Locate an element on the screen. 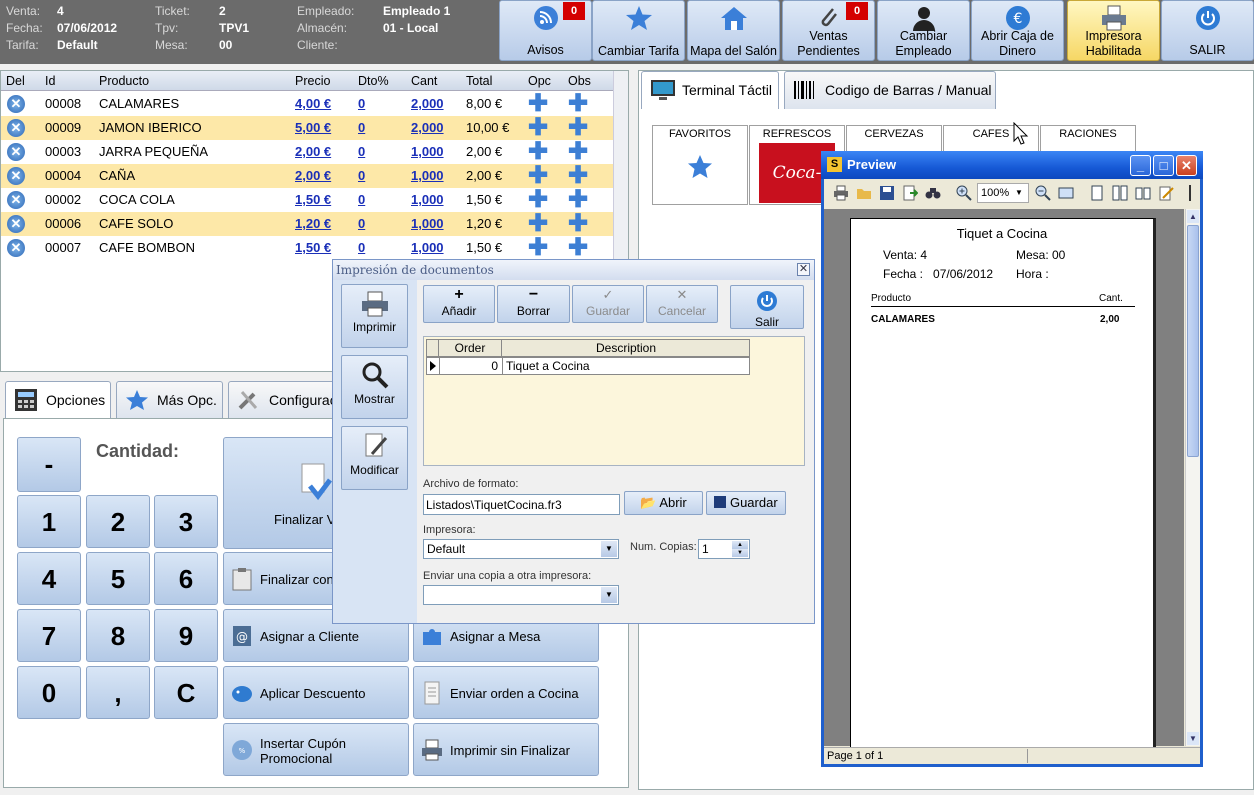 This screenshot has height=795, width=1254. numpad-key-5: 5 is located at coordinates (118, 578).